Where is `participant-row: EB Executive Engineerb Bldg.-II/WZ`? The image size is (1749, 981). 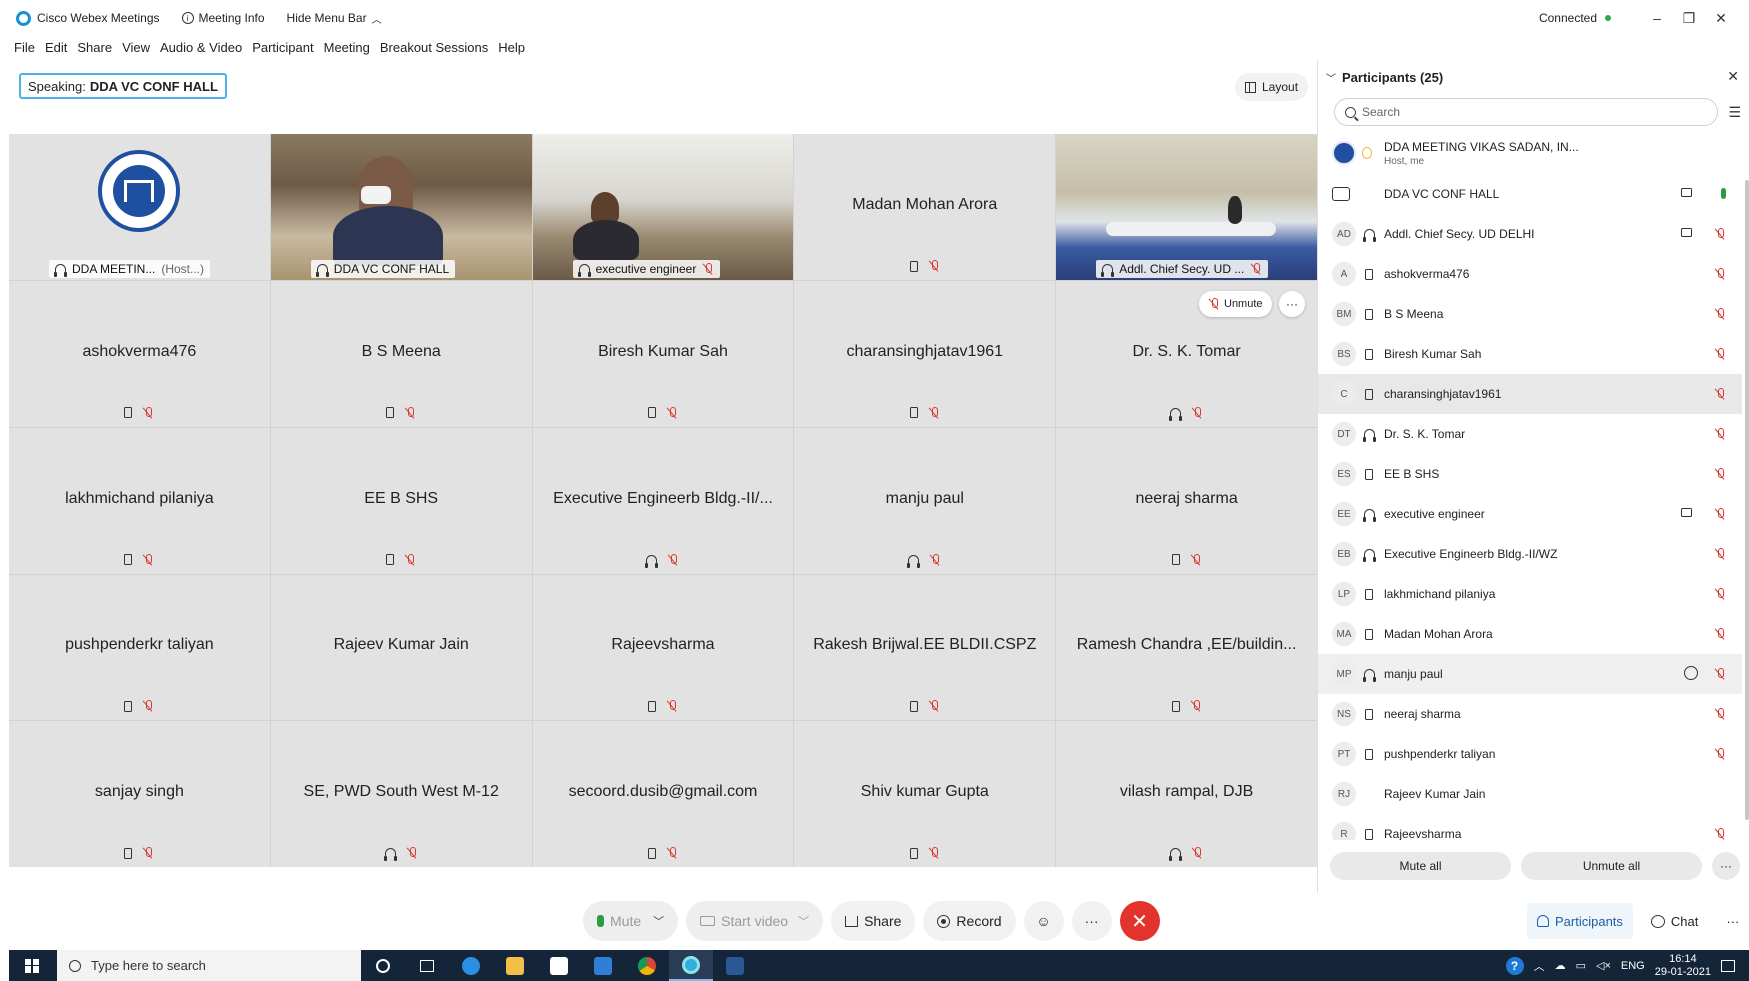 participant-row: EB Executive Engineerb Bldg.-II/WZ is located at coordinates (1530, 554).